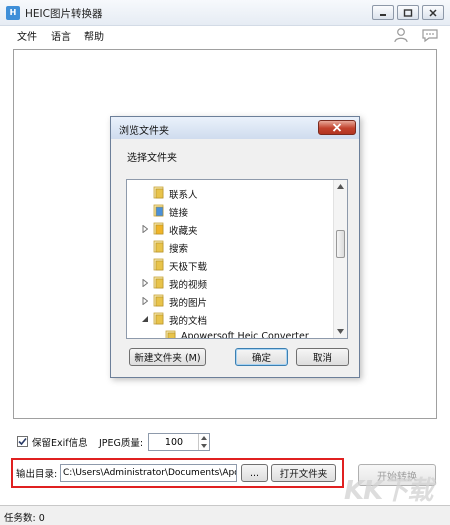 This screenshot has width=450, height=525. Describe the element at coordinates (261, 357) in the screenshot. I see `ok-button: 确定` at that location.